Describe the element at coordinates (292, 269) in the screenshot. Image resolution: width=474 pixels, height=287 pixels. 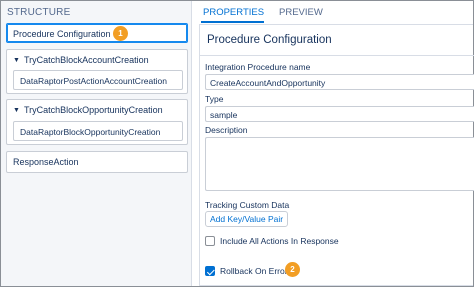
I see `step-badge-2: 2` at that location.